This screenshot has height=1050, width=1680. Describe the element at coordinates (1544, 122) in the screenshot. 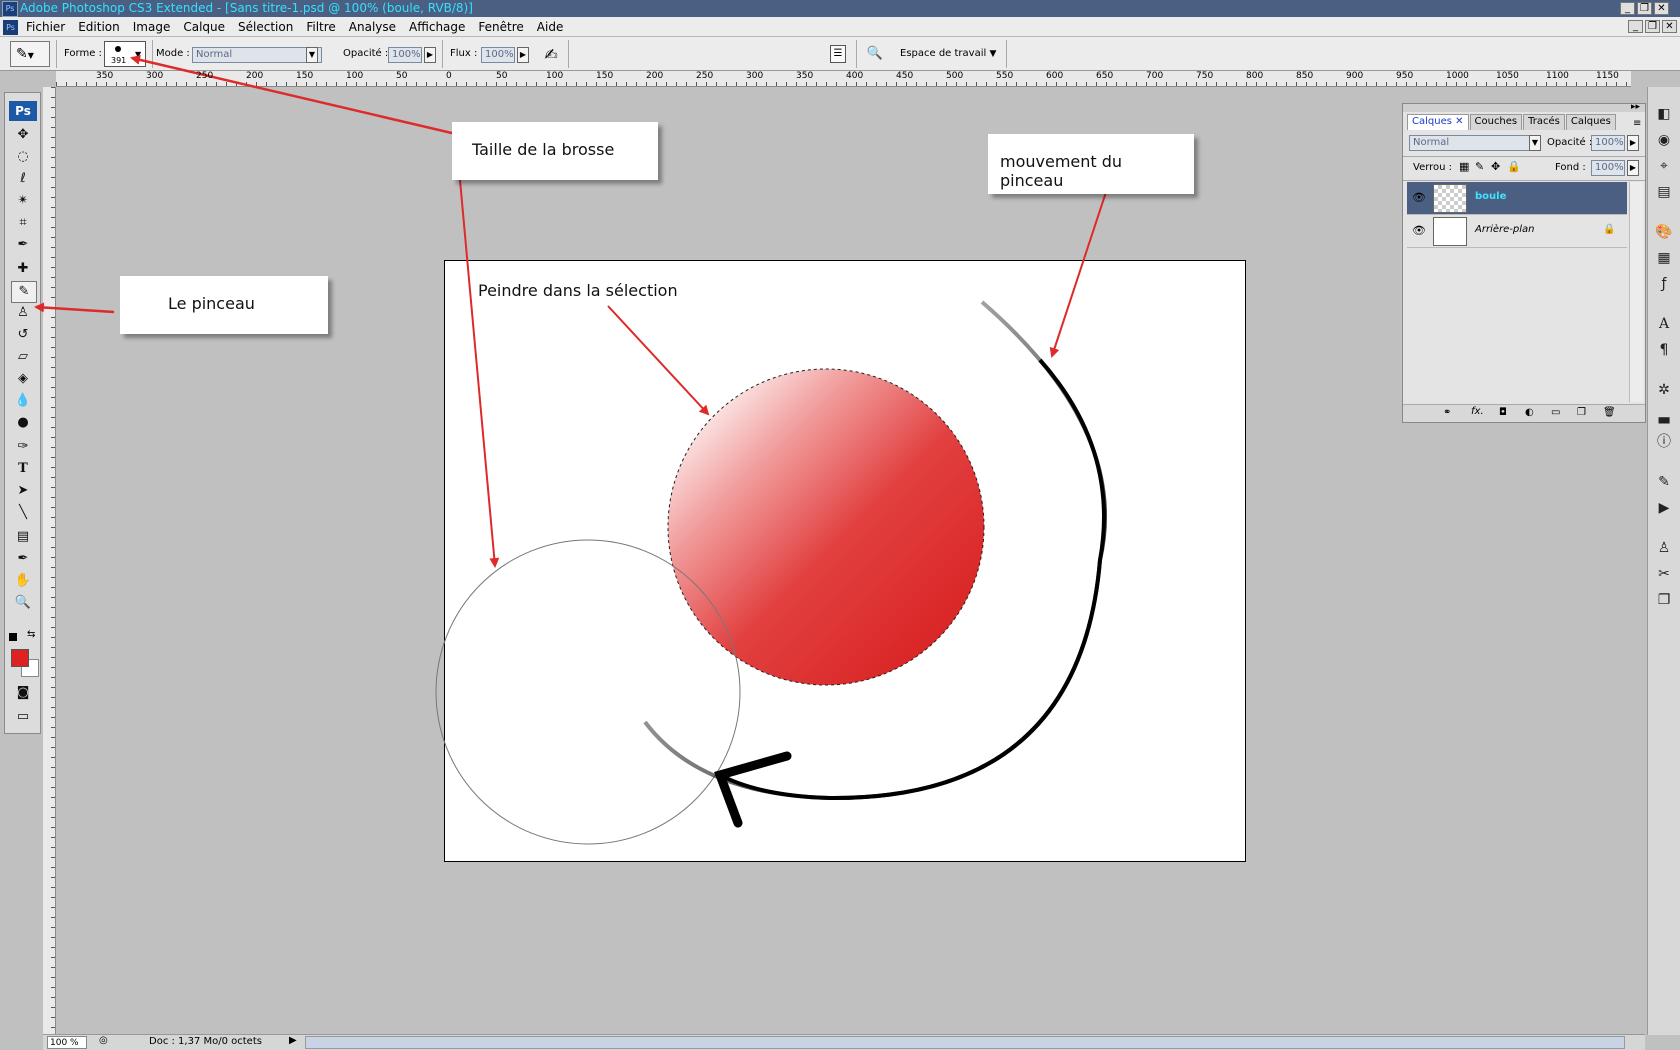

I see `tab-traces: Tracés` at that location.